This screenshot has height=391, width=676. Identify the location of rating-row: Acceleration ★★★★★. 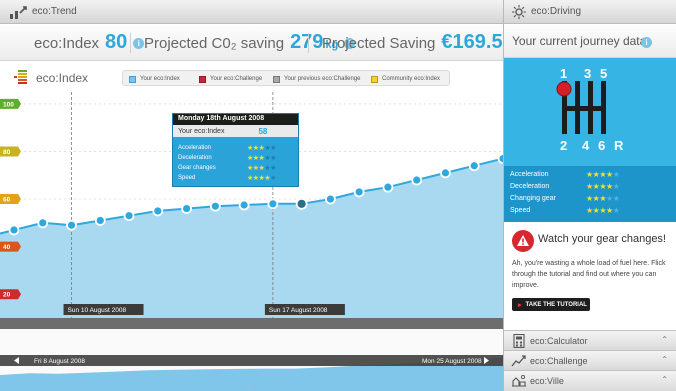
(590, 175).